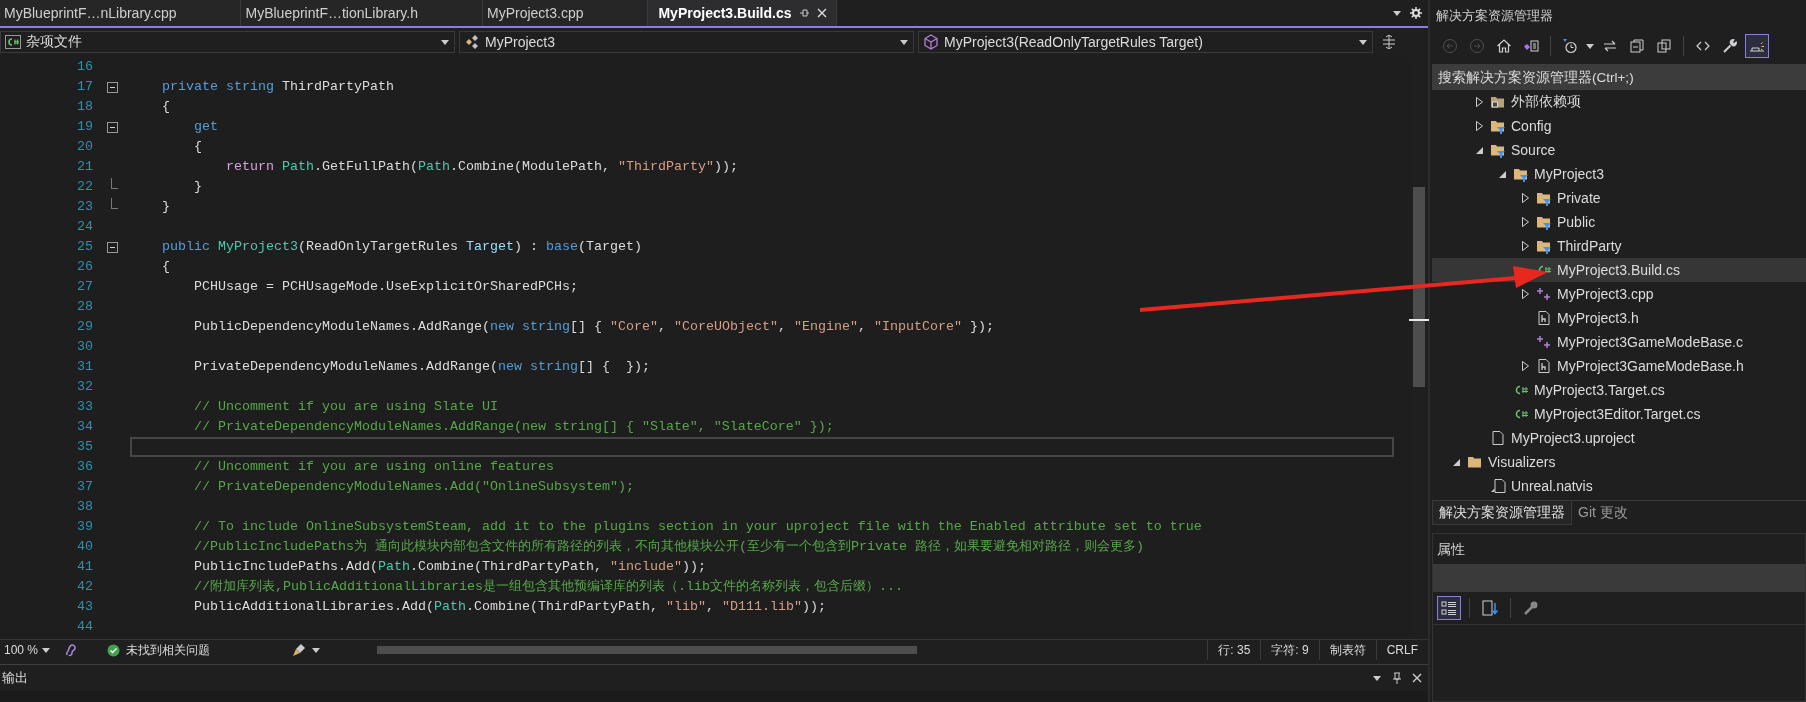 This screenshot has width=1806, height=702. Describe the element at coordinates (1619, 390) in the screenshot. I see `tree-item: MyProject3.Target.cs` at that location.